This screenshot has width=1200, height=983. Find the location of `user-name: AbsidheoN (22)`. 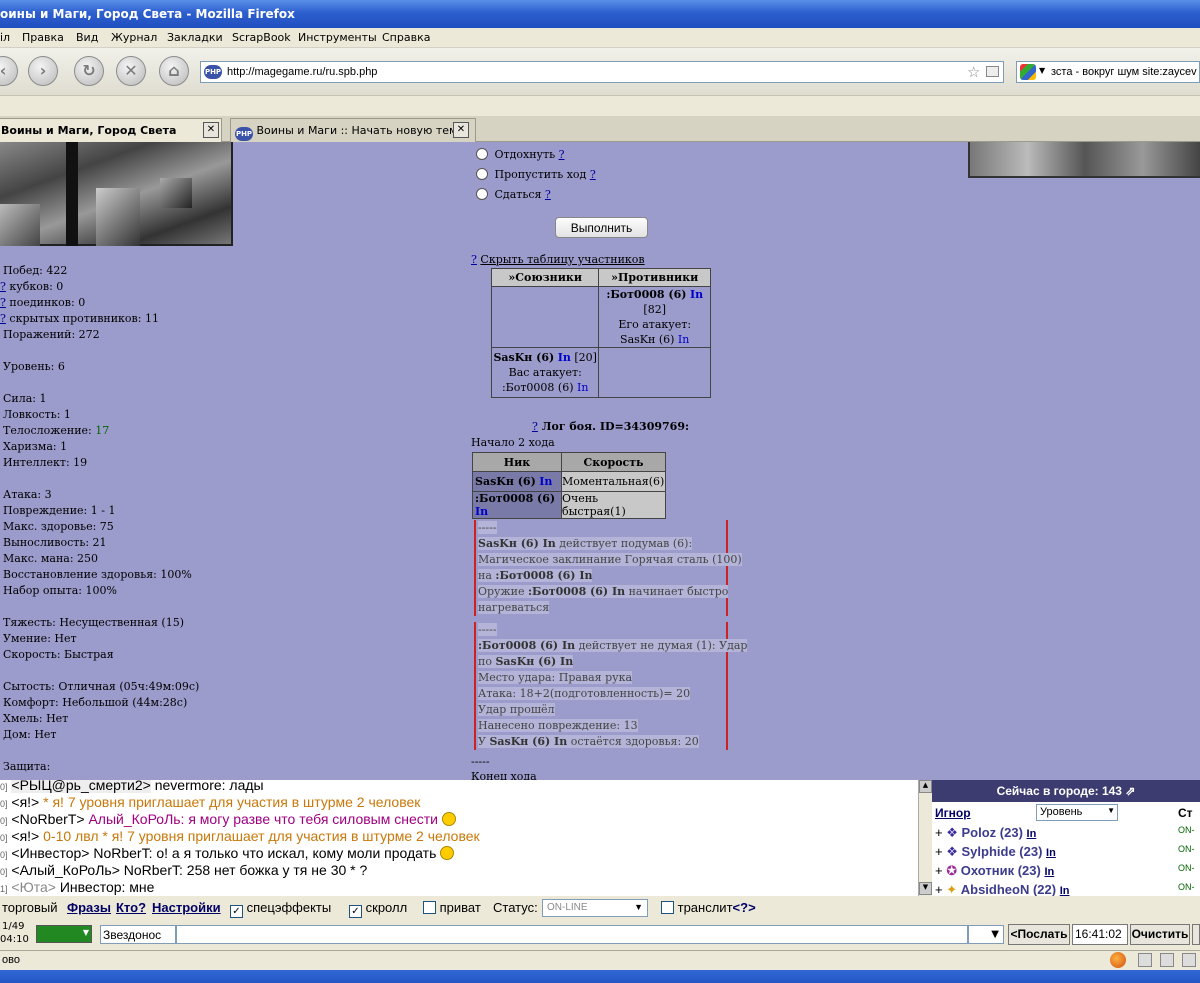

user-name: AbsidheoN (22) is located at coordinates (1008, 889).